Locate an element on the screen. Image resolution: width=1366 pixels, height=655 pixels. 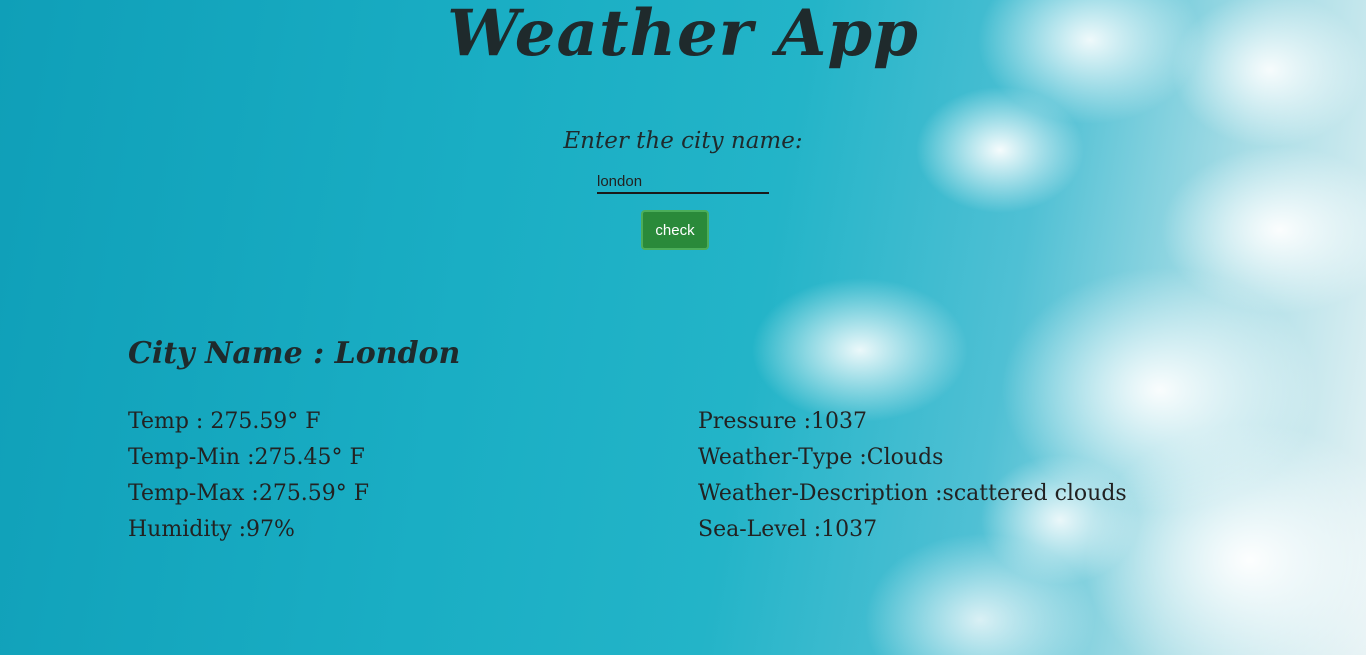
check-button: check is located at coordinates (675, 230).